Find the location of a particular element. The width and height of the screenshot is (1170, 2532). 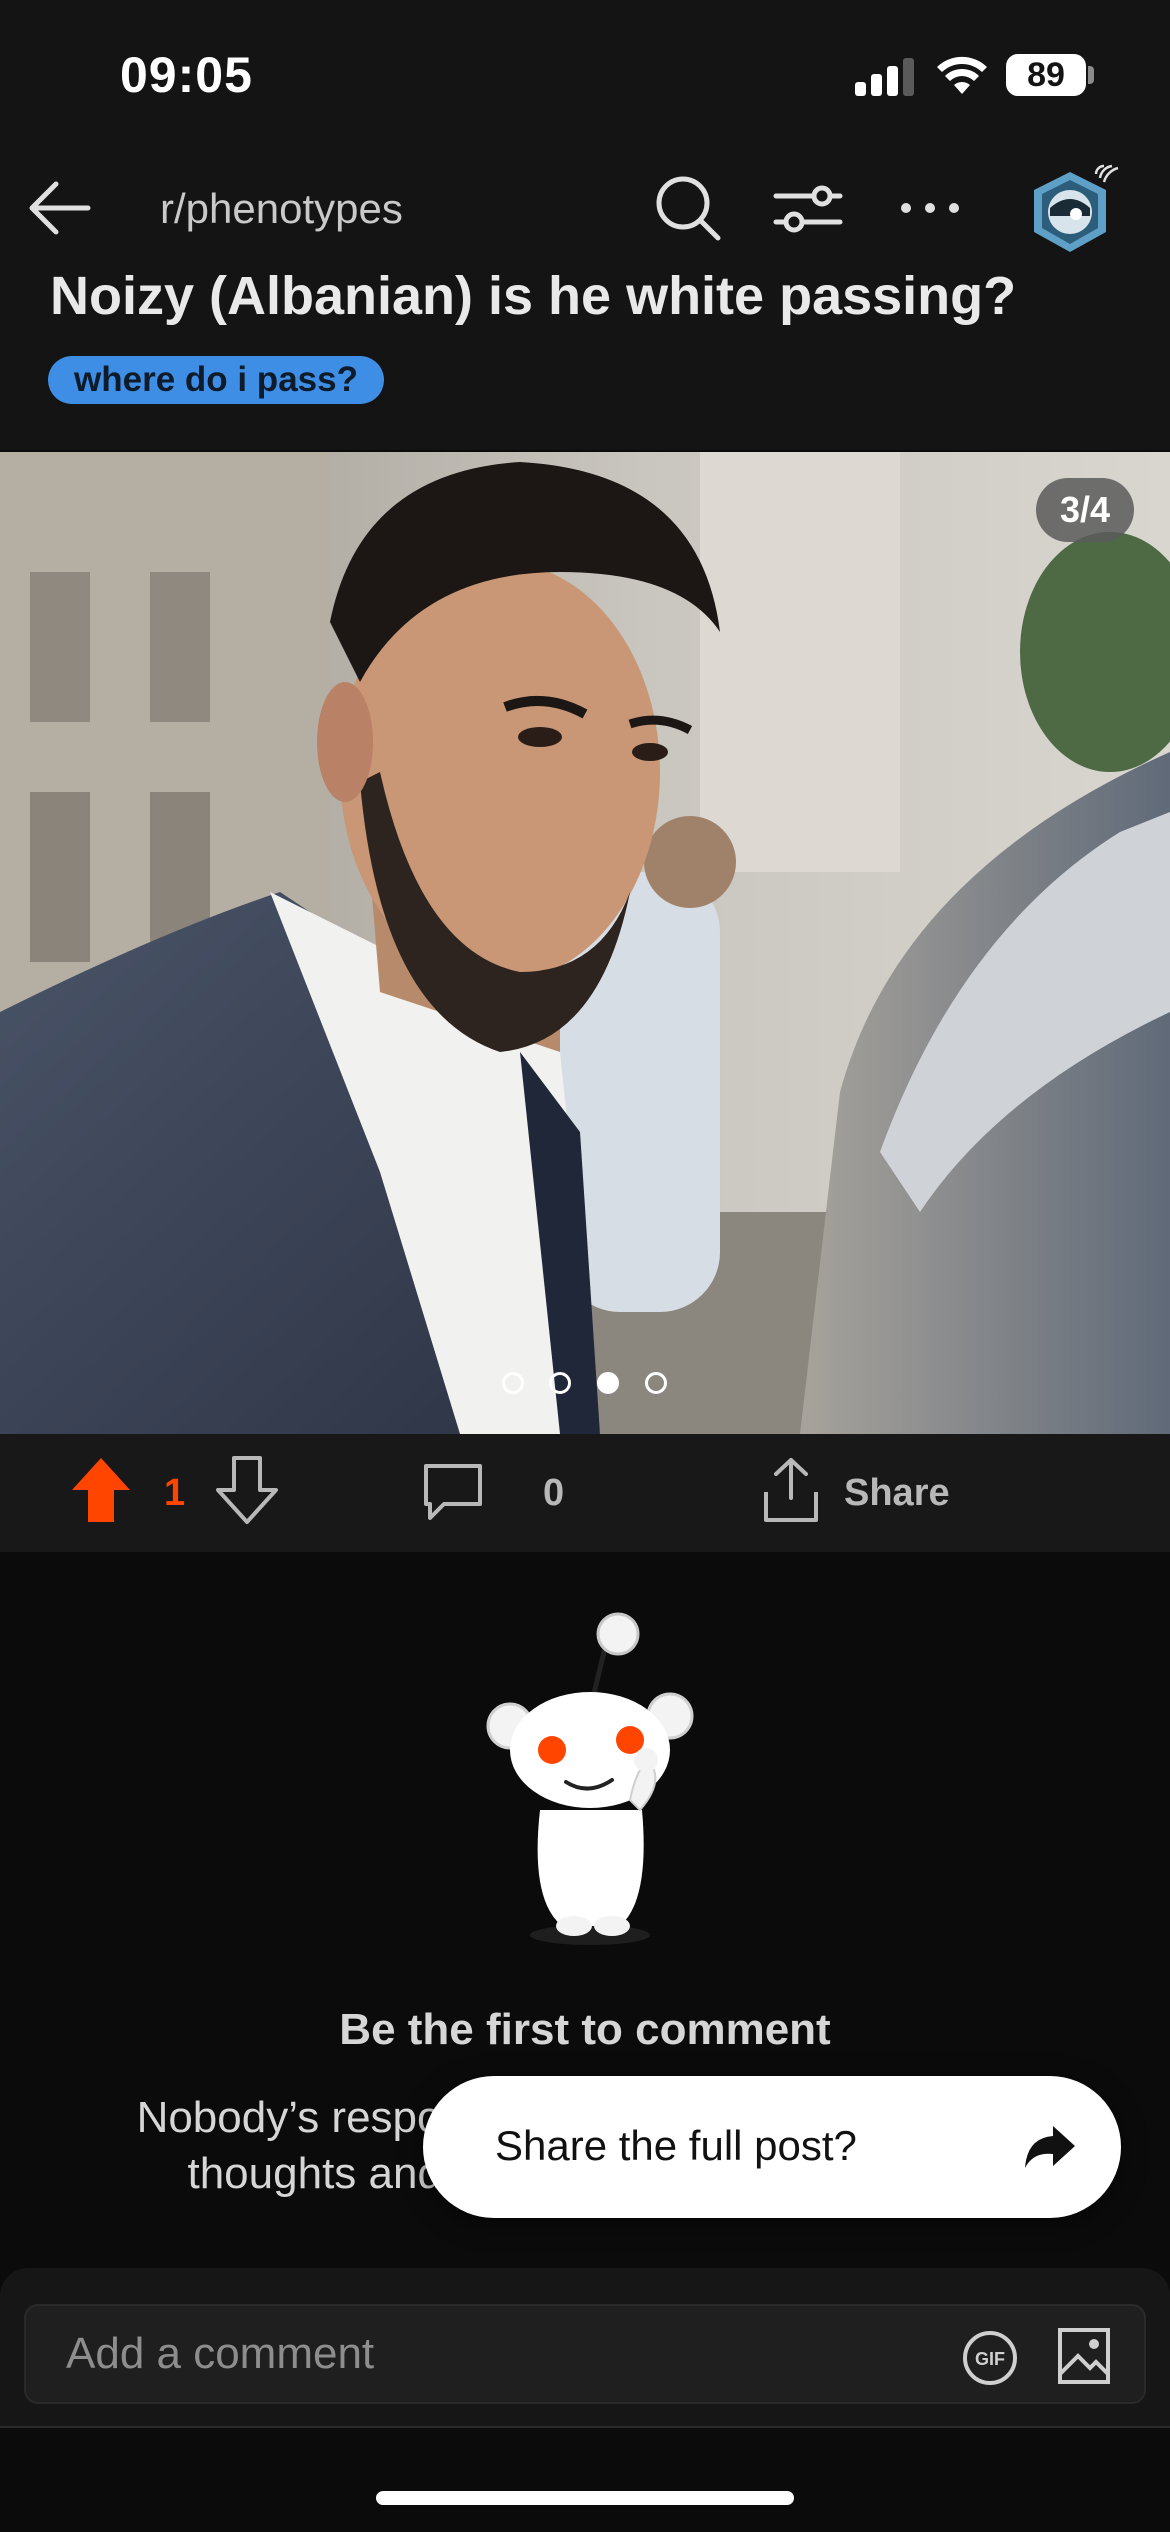

battery-level: 89 is located at coordinates (1046, 75).